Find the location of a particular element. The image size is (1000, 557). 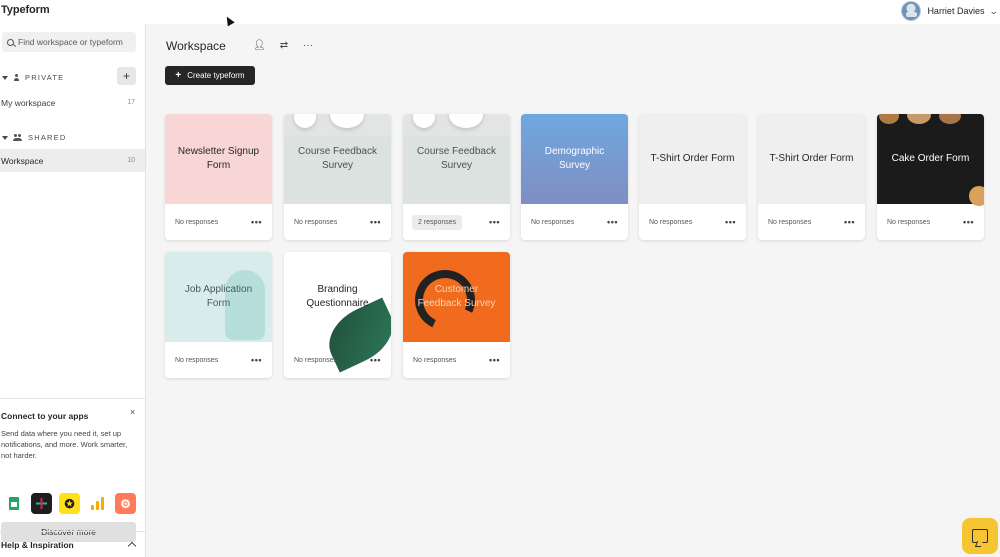

slack-icon is located at coordinates (41, 503).